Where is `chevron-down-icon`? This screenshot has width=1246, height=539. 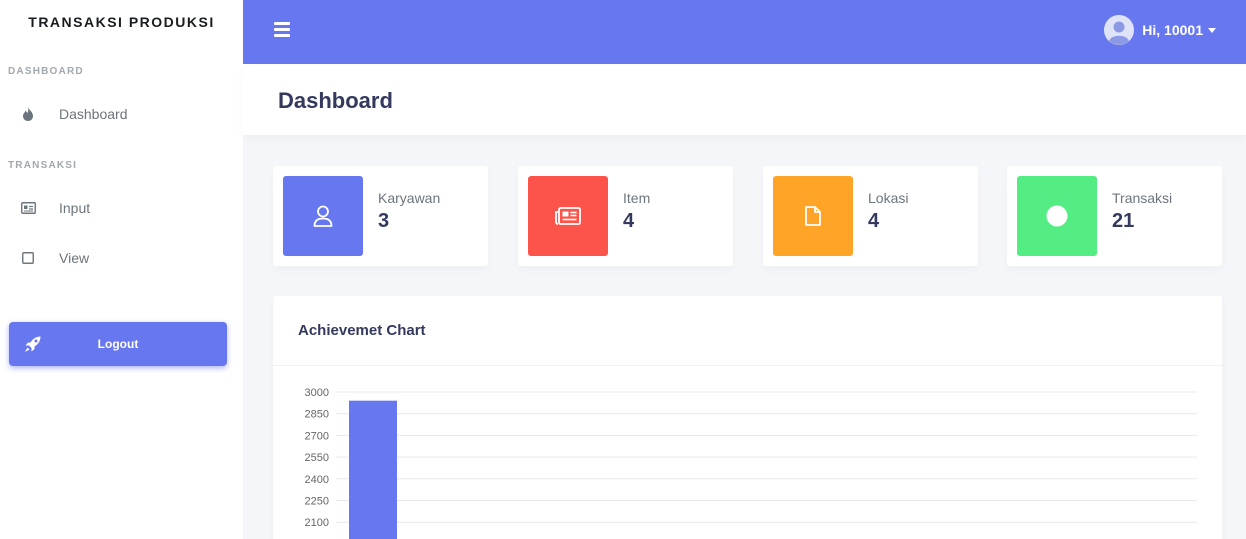
chevron-down-icon is located at coordinates (1212, 30).